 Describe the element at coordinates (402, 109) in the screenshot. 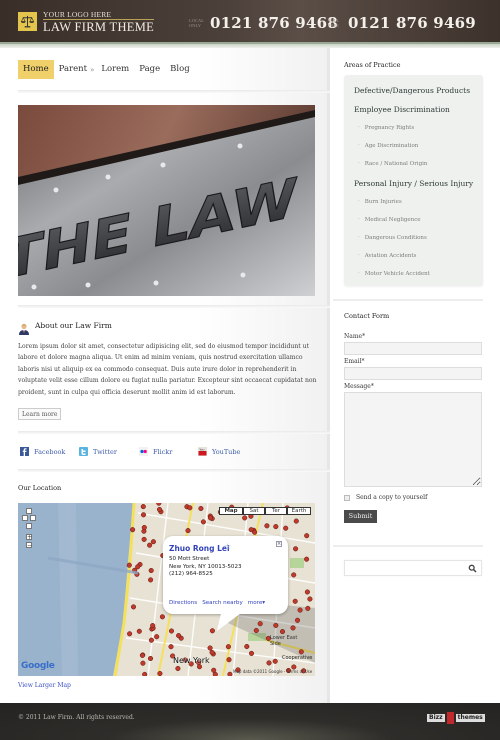

I see `practice-item: Employee Discrimination` at that location.